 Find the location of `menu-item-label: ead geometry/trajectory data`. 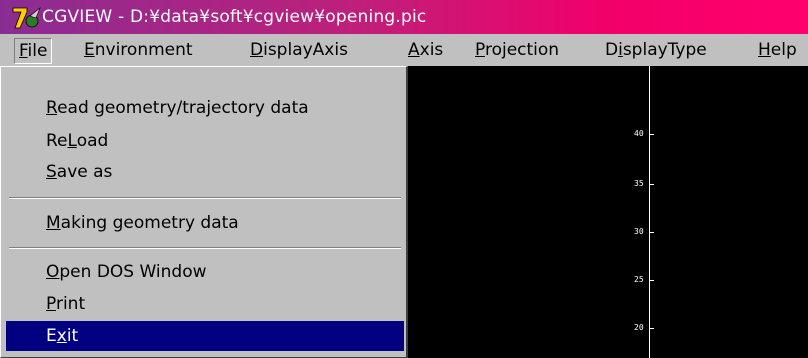

menu-item-label: ead geometry/trajectory data is located at coordinates (183, 108).